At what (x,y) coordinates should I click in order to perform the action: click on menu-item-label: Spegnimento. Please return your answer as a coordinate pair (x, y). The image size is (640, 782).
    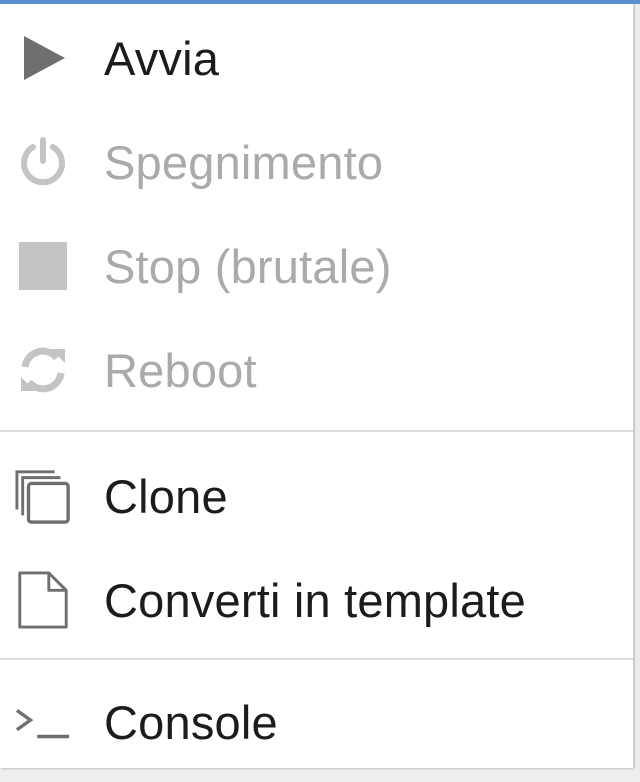
    Looking at the image, I should click on (244, 162).